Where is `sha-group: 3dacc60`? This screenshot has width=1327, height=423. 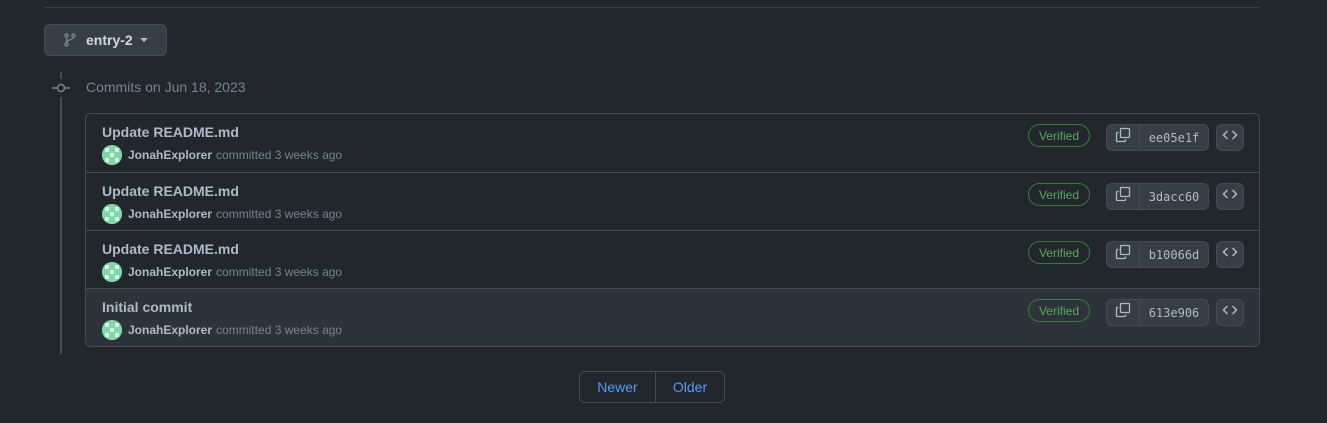
sha-group: 3dacc60 is located at coordinates (1157, 196).